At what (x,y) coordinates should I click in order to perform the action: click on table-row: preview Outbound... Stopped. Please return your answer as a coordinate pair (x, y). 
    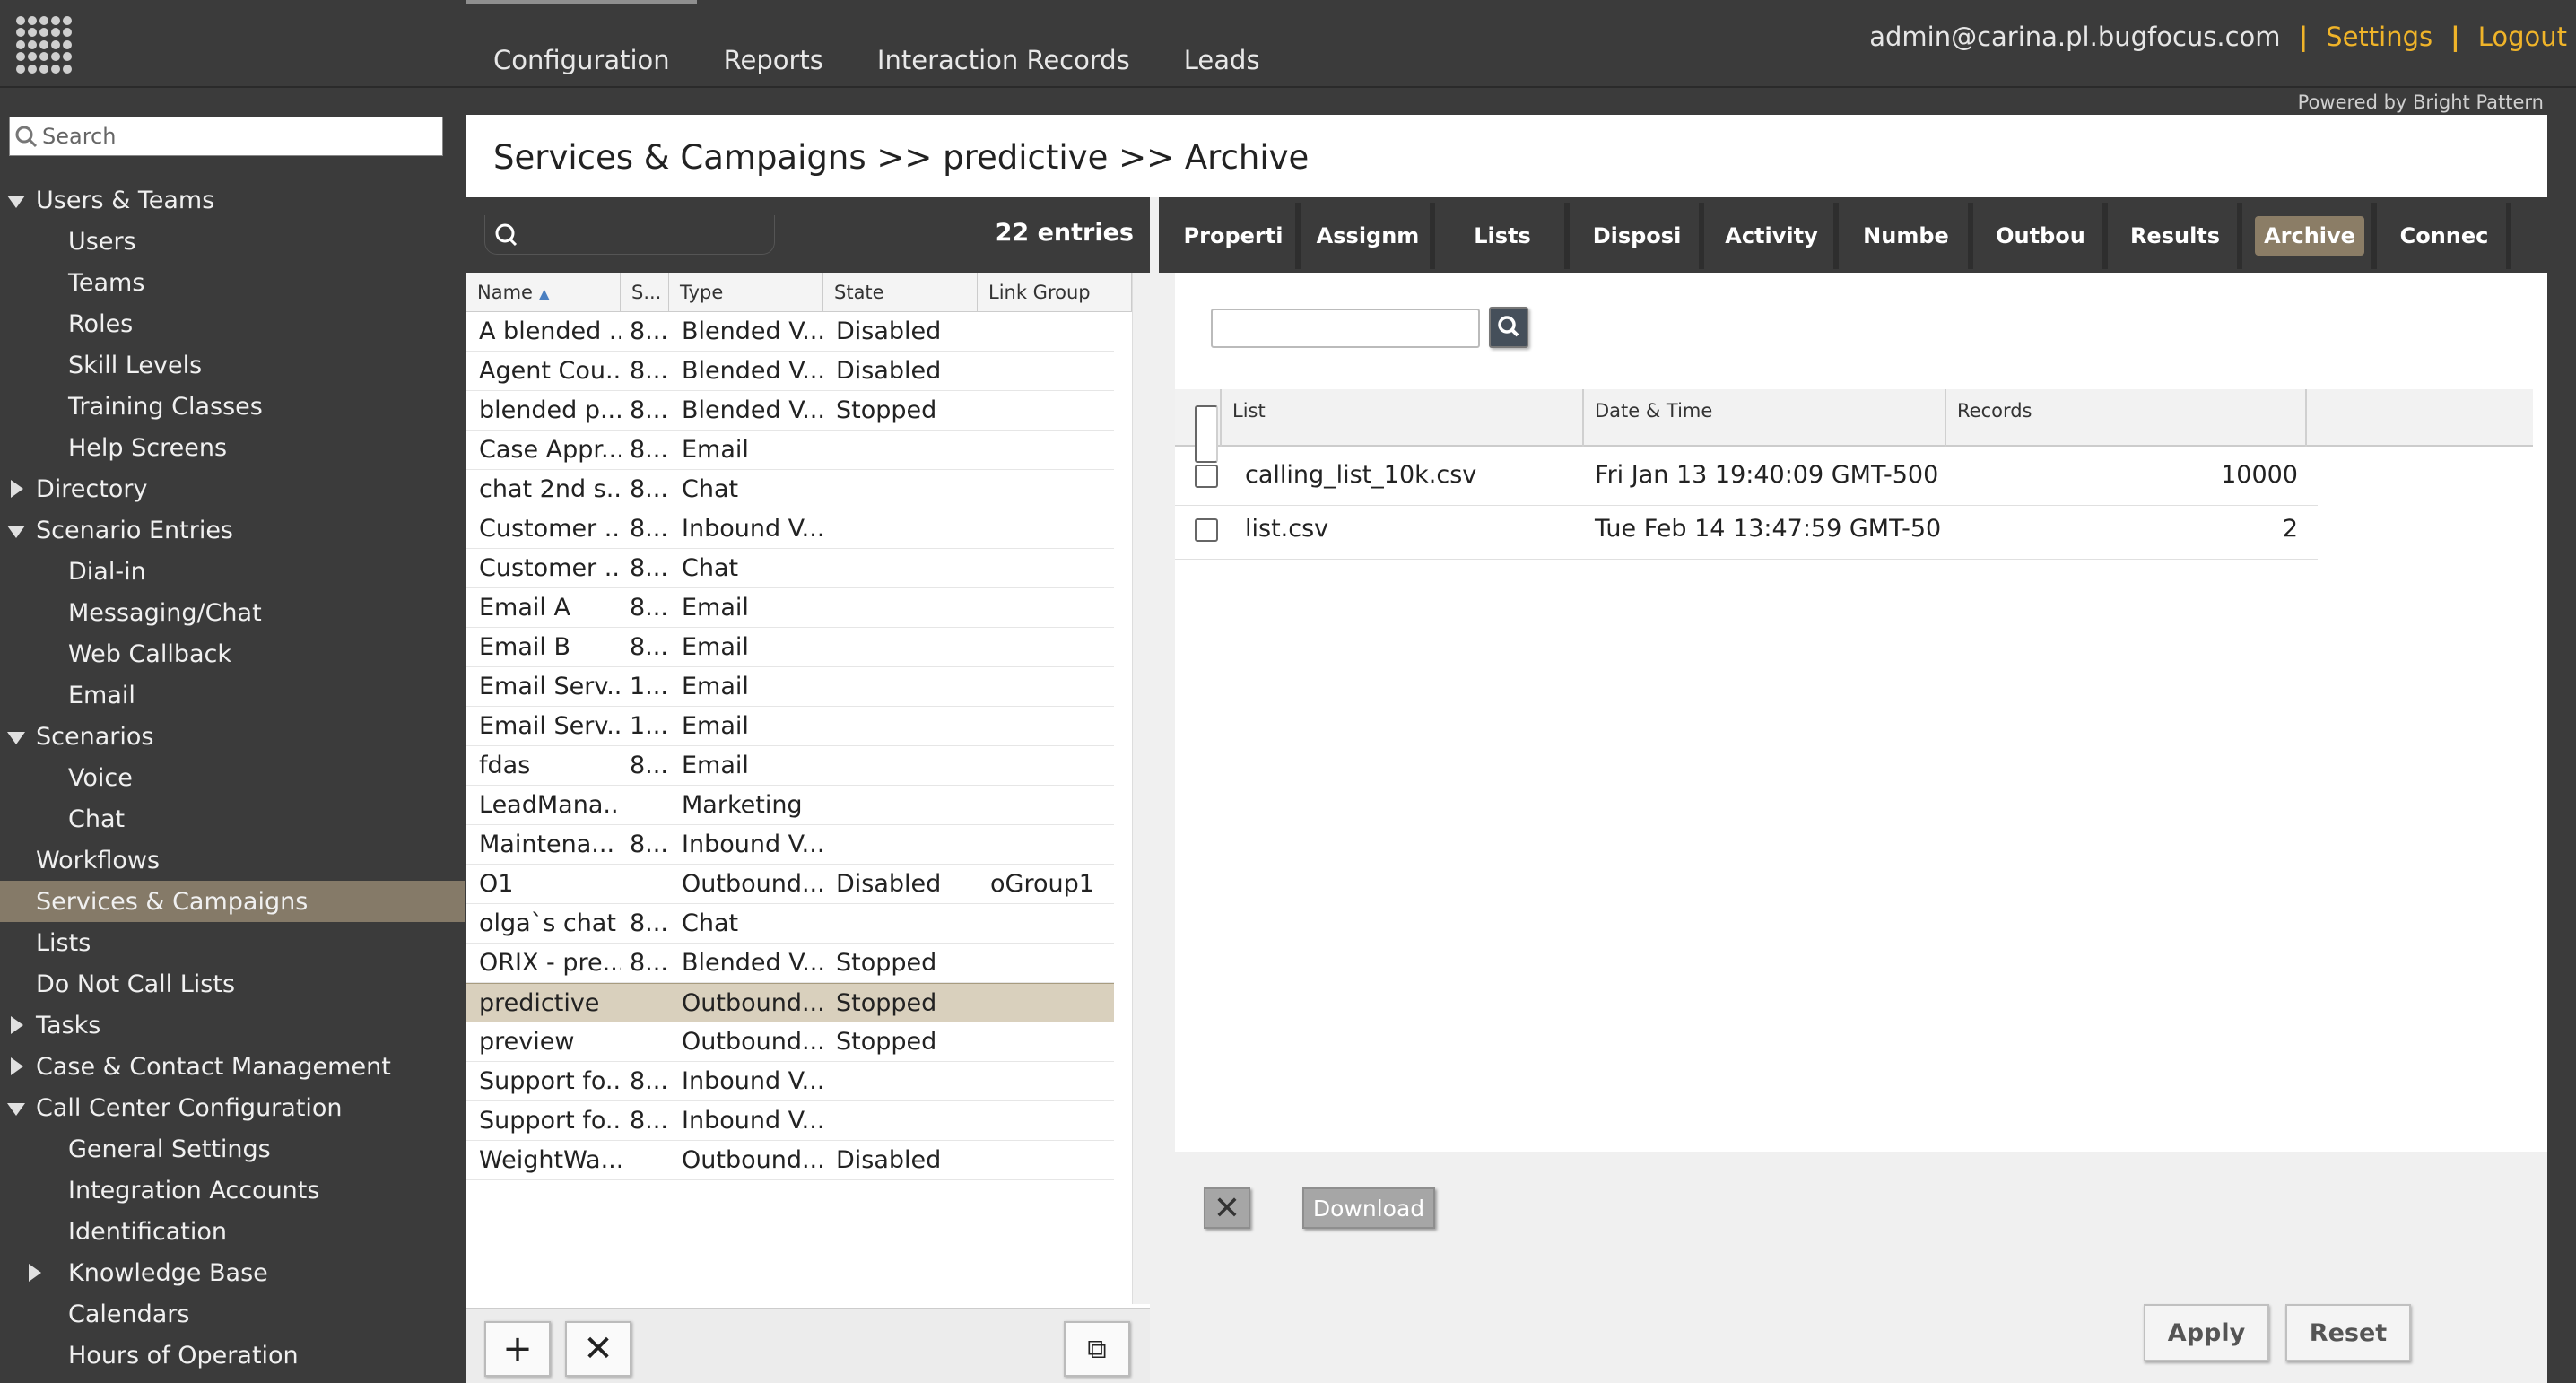
    Looking at the image, I should click on (790, 1042).